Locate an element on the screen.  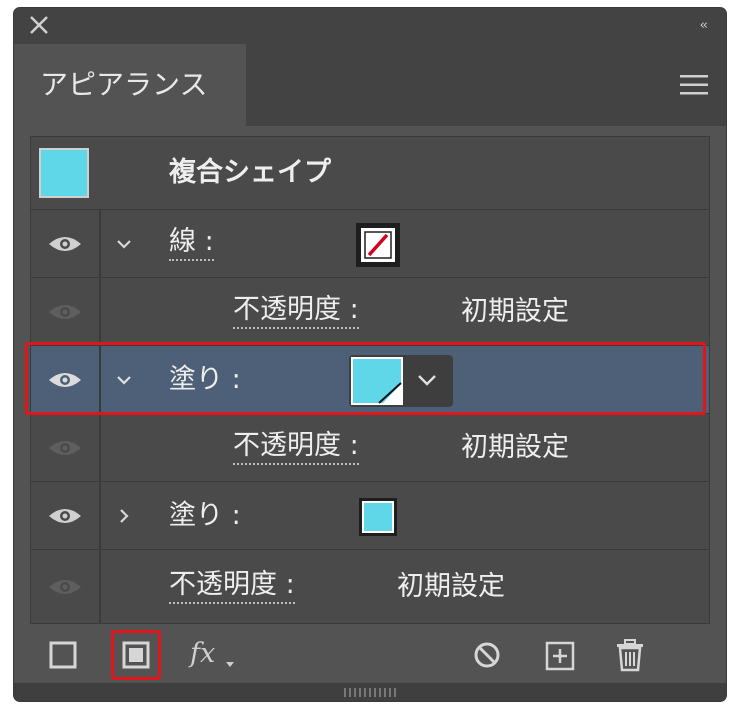
fill-color-swatch is located at coordinates (378, 517).